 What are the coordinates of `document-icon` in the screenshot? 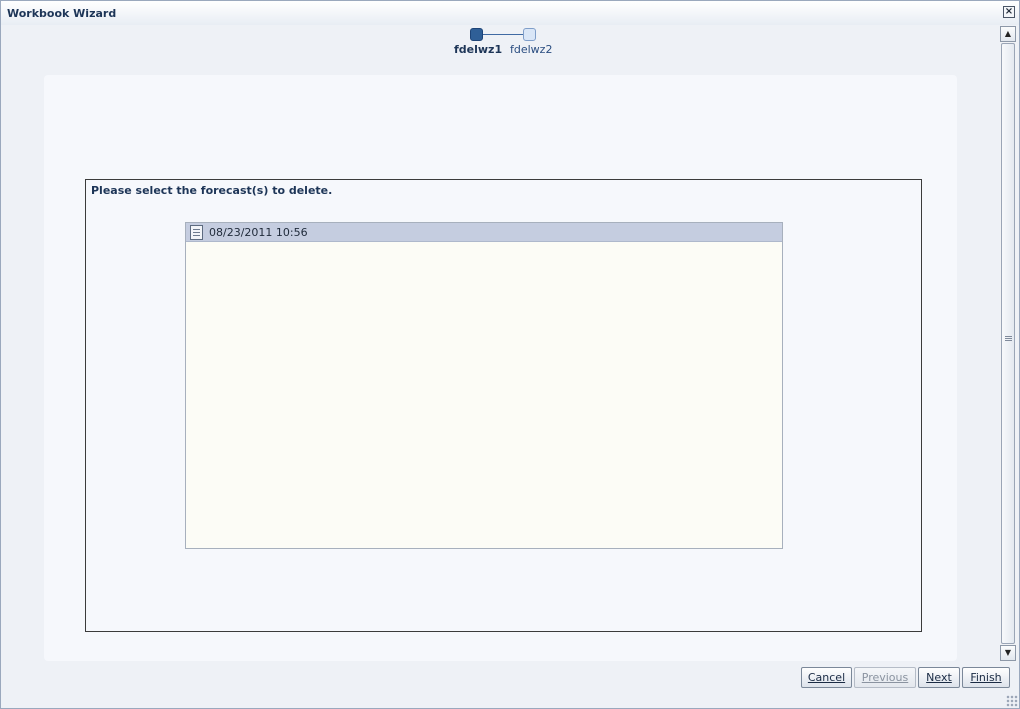 It's located at (196, 232).